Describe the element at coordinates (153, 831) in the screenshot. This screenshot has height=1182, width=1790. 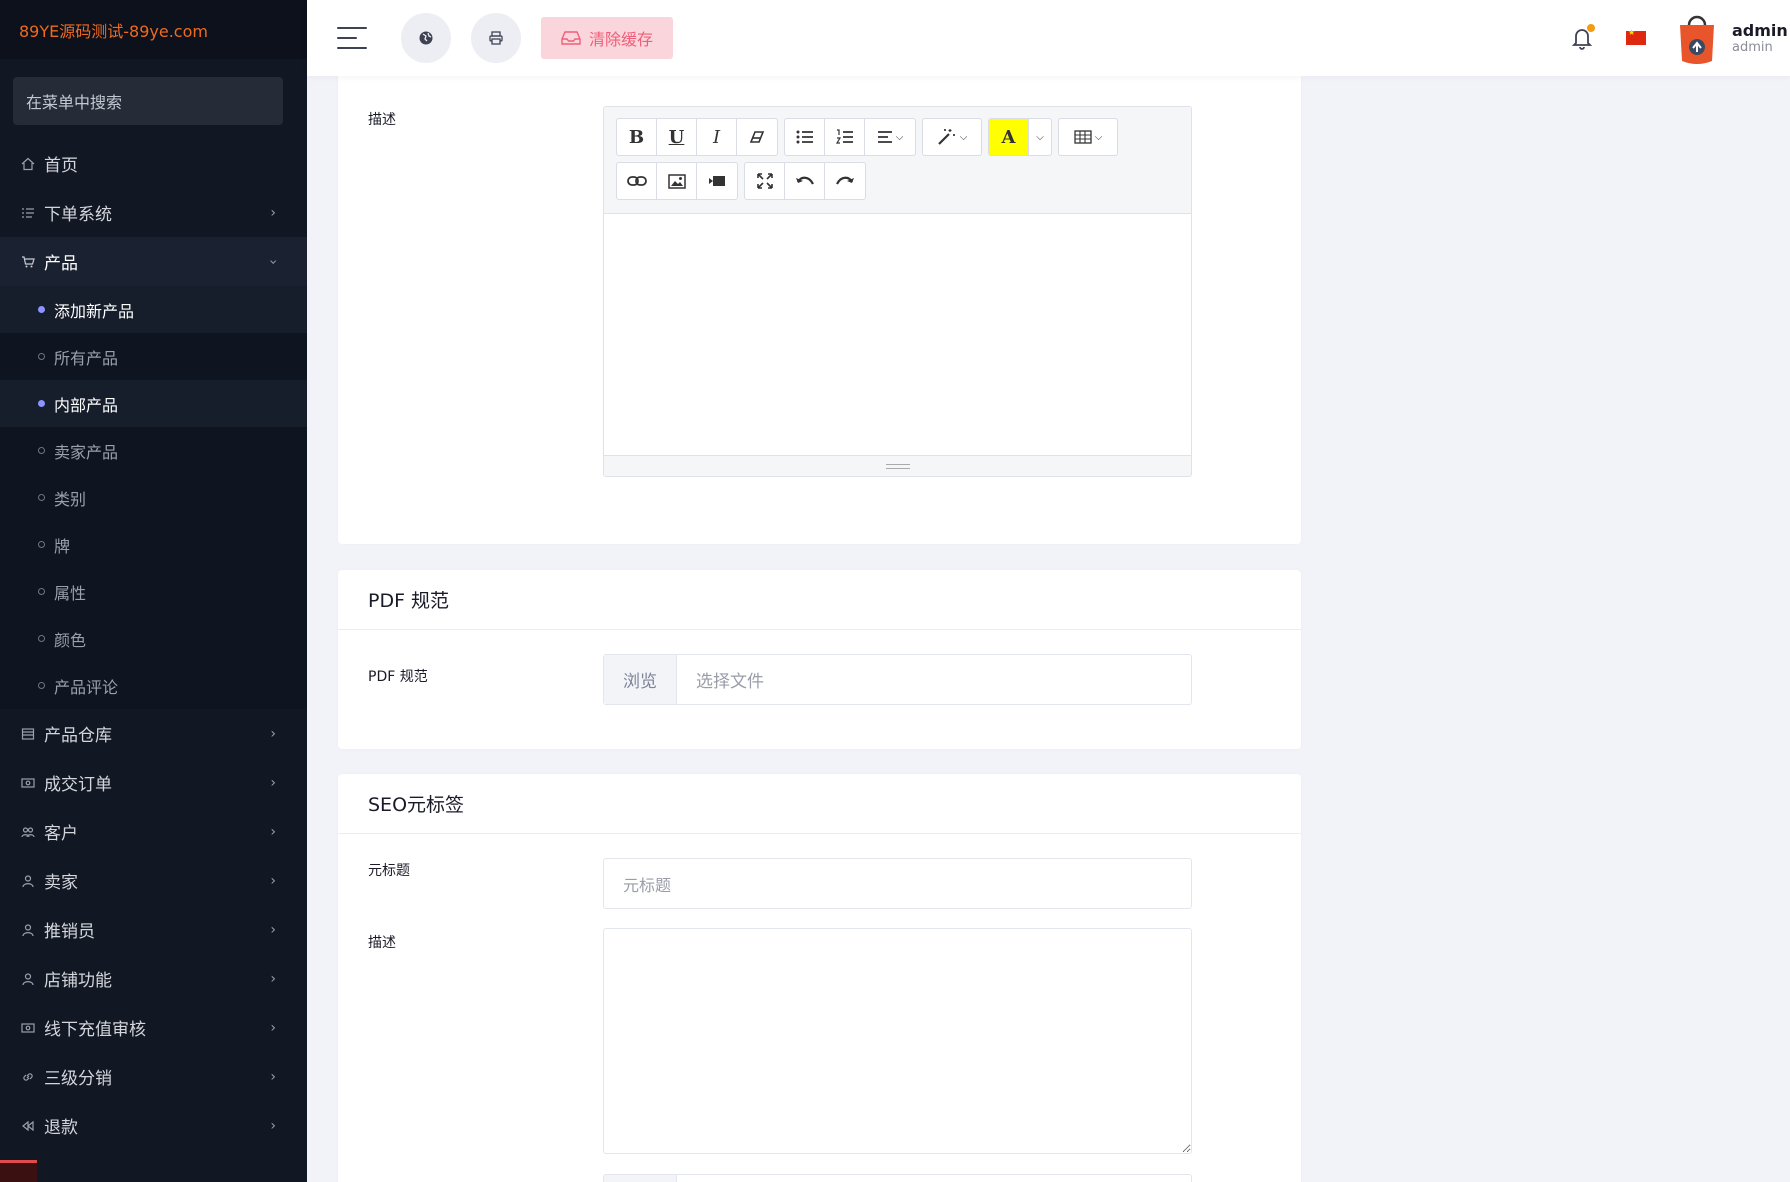
I see `sidebar-item-customers: 客户 ›` at that location.